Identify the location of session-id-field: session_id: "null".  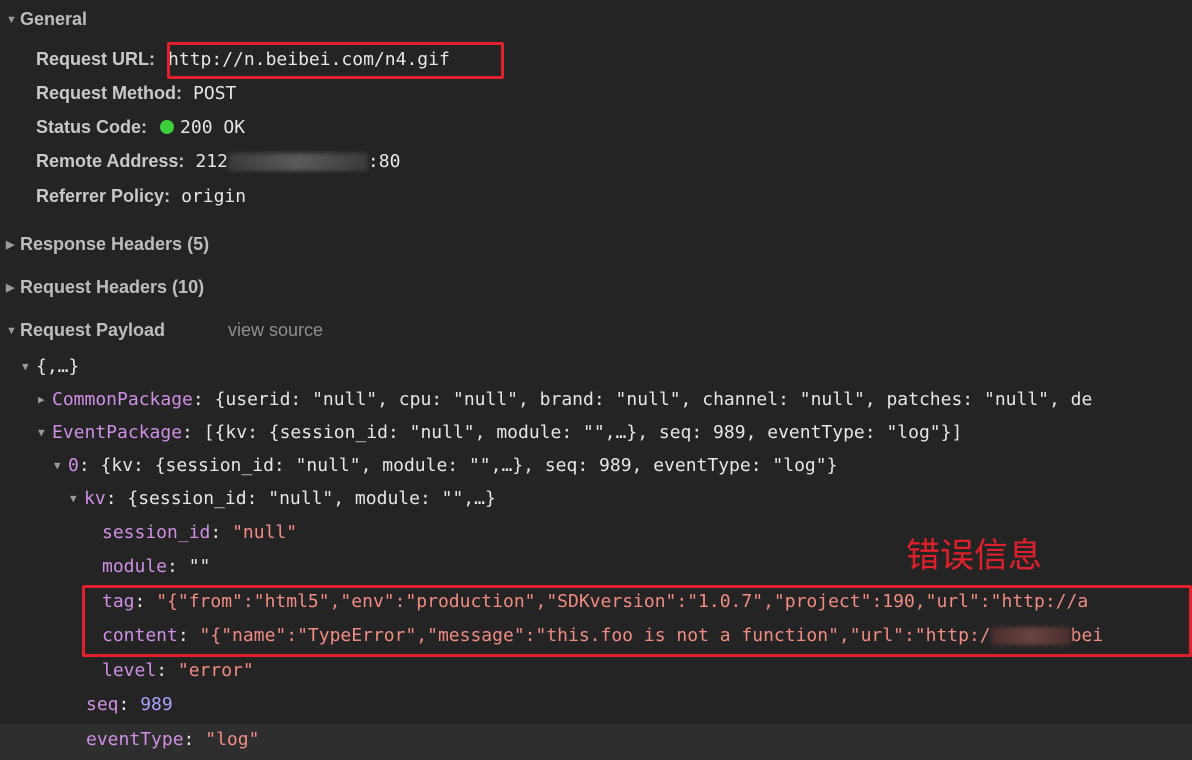
(200, 532).